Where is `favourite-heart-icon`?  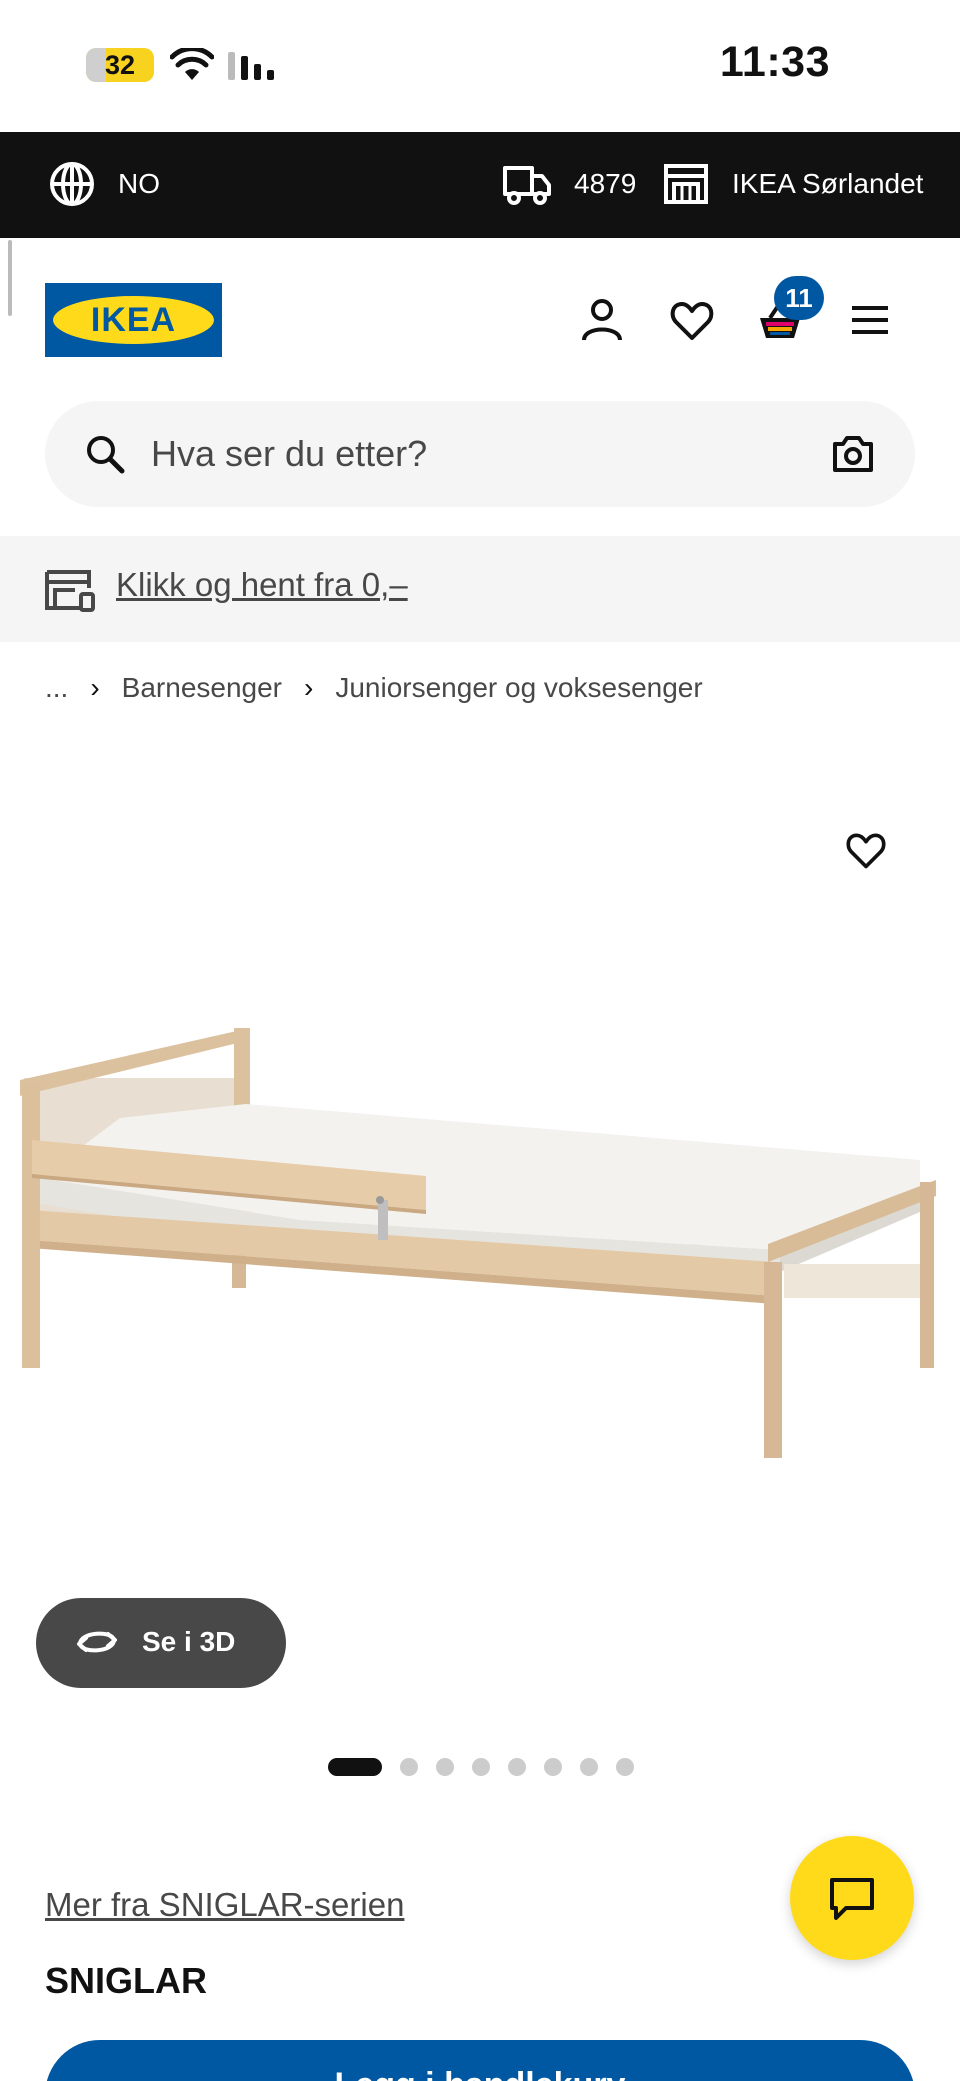
favourite-heart-icon is located at coordinates (866, 850).